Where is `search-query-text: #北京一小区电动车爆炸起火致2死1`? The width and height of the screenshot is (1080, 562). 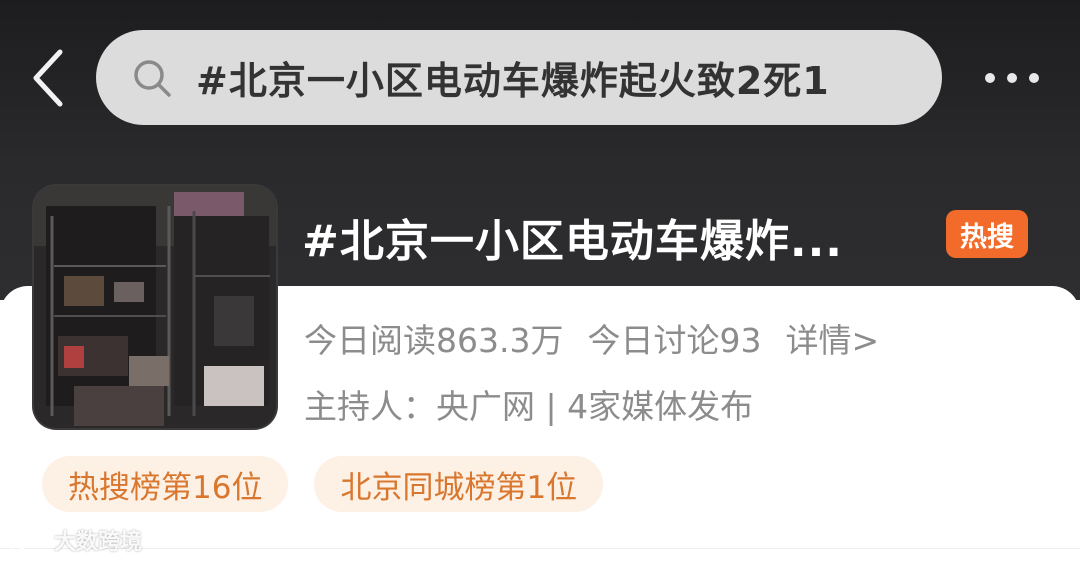 search-query-text: #北京一小区电动车爆炸起火致2死1 is located at coordinates (513, 81).